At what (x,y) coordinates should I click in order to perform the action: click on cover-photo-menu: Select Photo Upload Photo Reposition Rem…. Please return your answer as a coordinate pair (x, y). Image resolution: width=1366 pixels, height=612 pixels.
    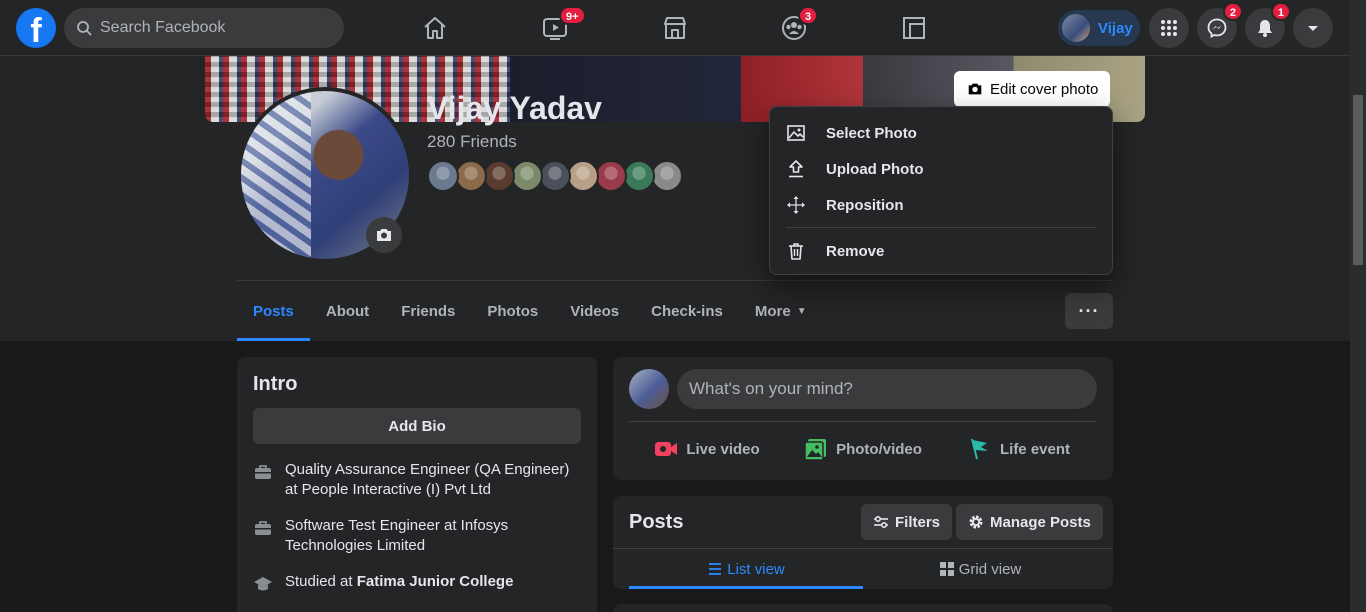
    Looking at the image, I should click on (941, 190).